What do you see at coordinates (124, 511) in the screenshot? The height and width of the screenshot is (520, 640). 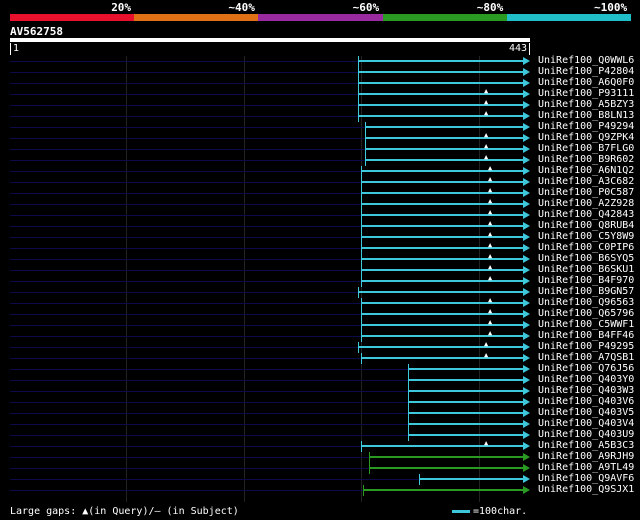 I see `gap-legend: Large gaps: ▲(in Query)/— (in Subject)` at bounding box center [124, 511].